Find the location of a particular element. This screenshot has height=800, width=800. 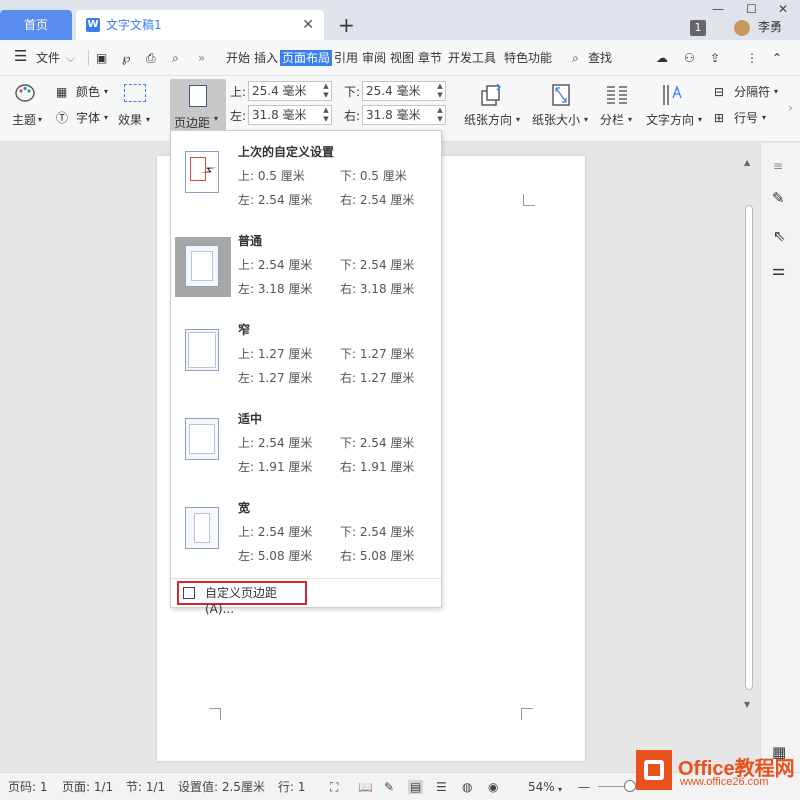

settings-sliders-icon: ⚌ is located at coordinates (778, 270).